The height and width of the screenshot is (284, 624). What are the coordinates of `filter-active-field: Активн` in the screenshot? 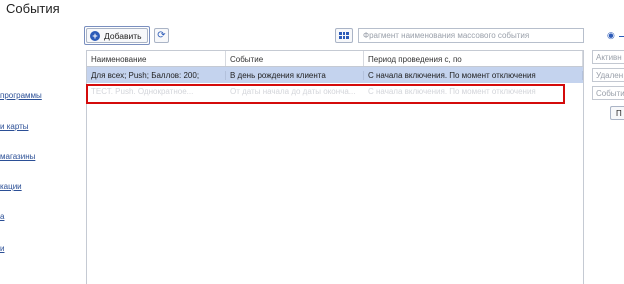 It's located at (608, 57).